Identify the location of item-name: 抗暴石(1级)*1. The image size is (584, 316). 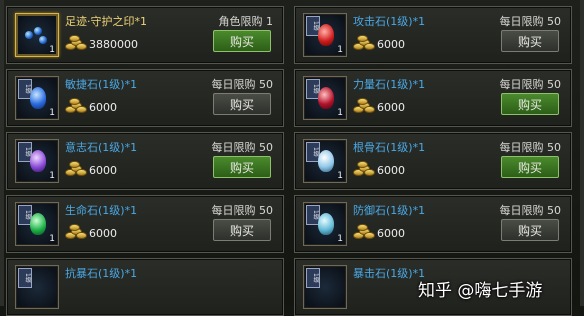
(101, 273).